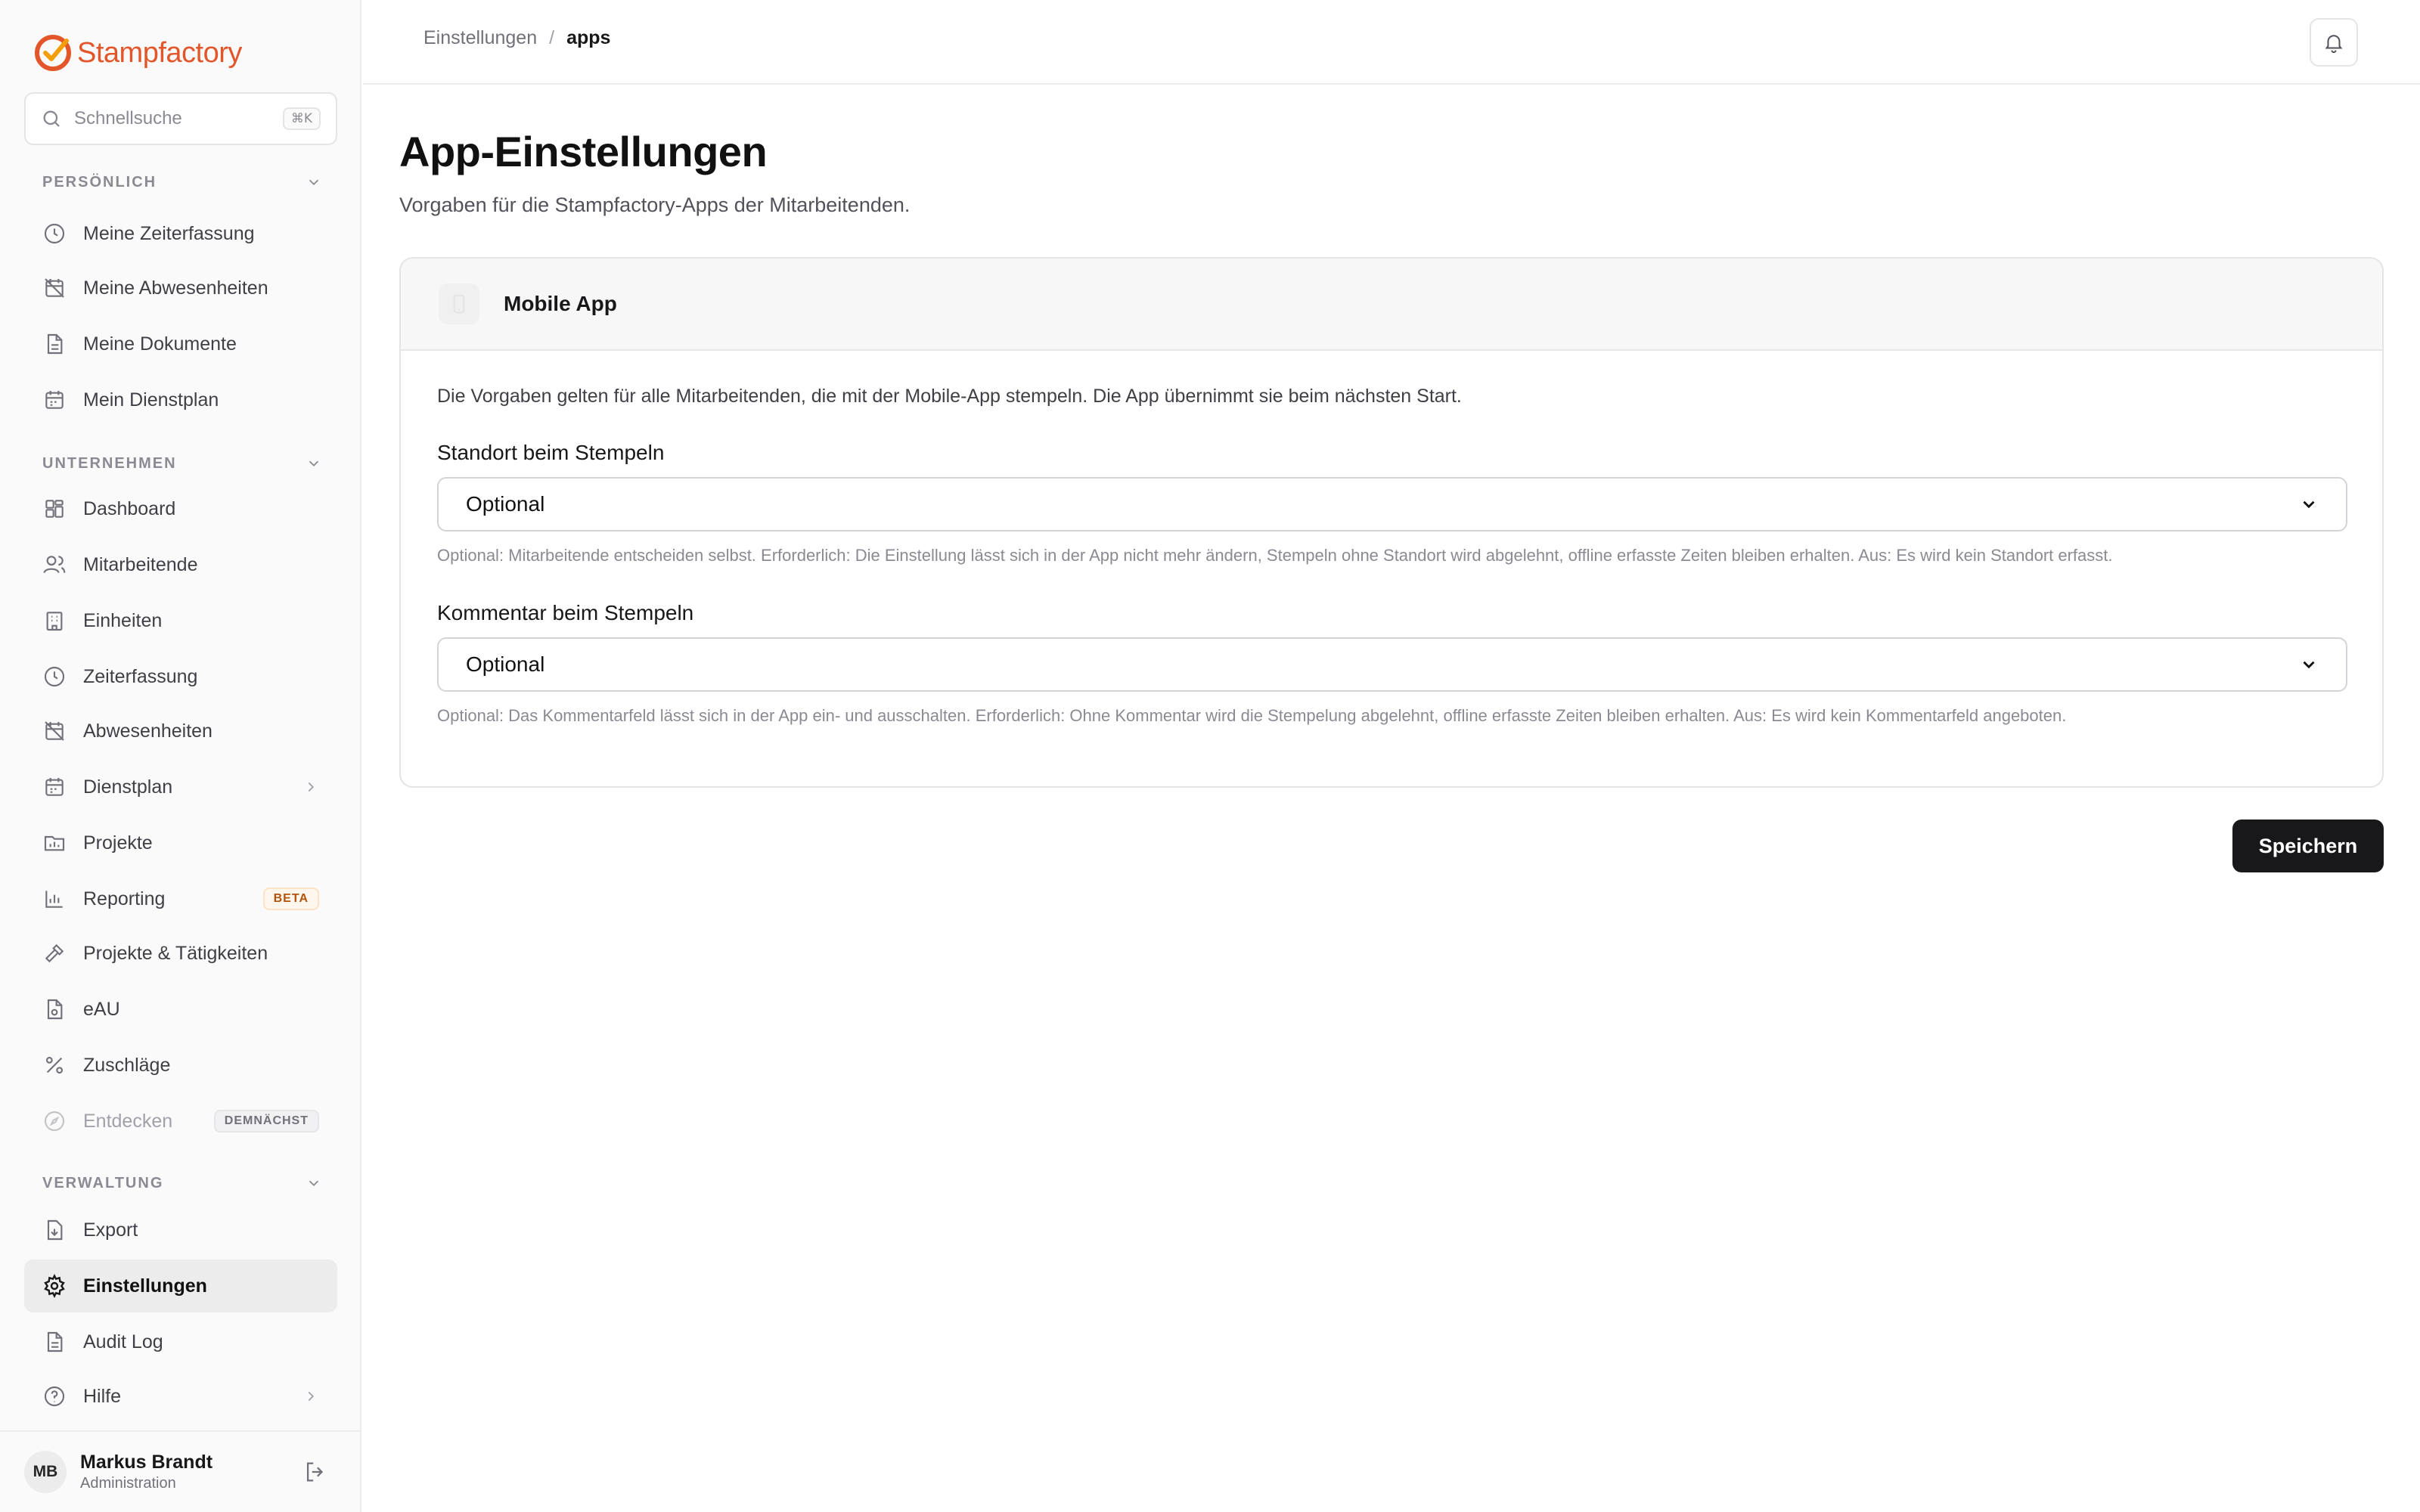 Image resolution: width=2420 pixels, height=1512 pixels. I want to click on location-setting-select: Optional, so click(1392, 504).